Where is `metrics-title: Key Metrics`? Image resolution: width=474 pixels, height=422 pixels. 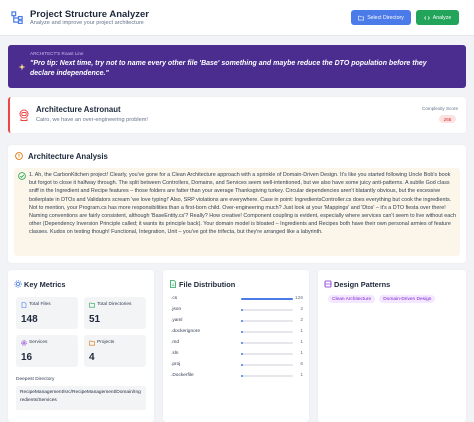
metrics-title: Key Metrics is located at coordinates (45, 284).